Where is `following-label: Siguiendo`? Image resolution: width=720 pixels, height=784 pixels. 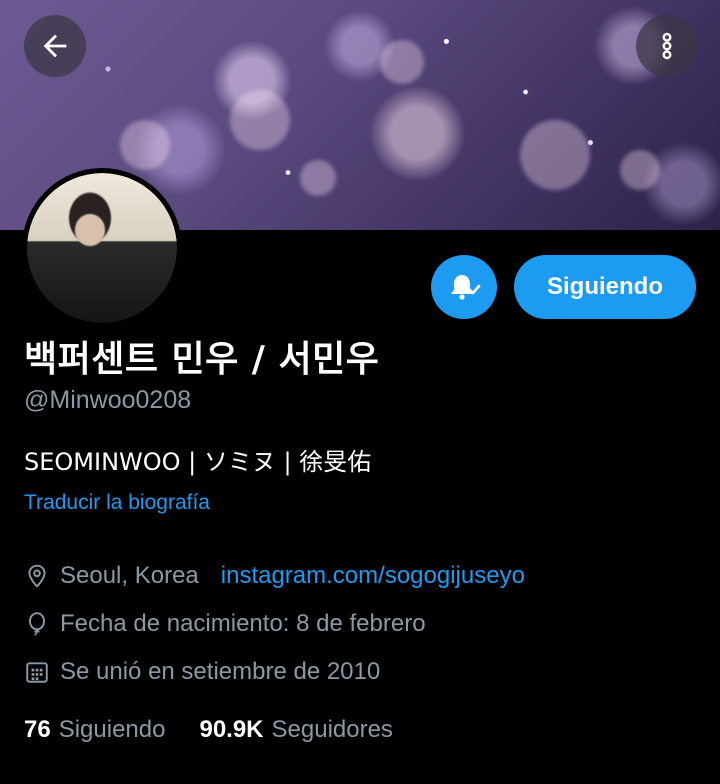 following-label: Siguiendo is located at coordinates (112, 729).